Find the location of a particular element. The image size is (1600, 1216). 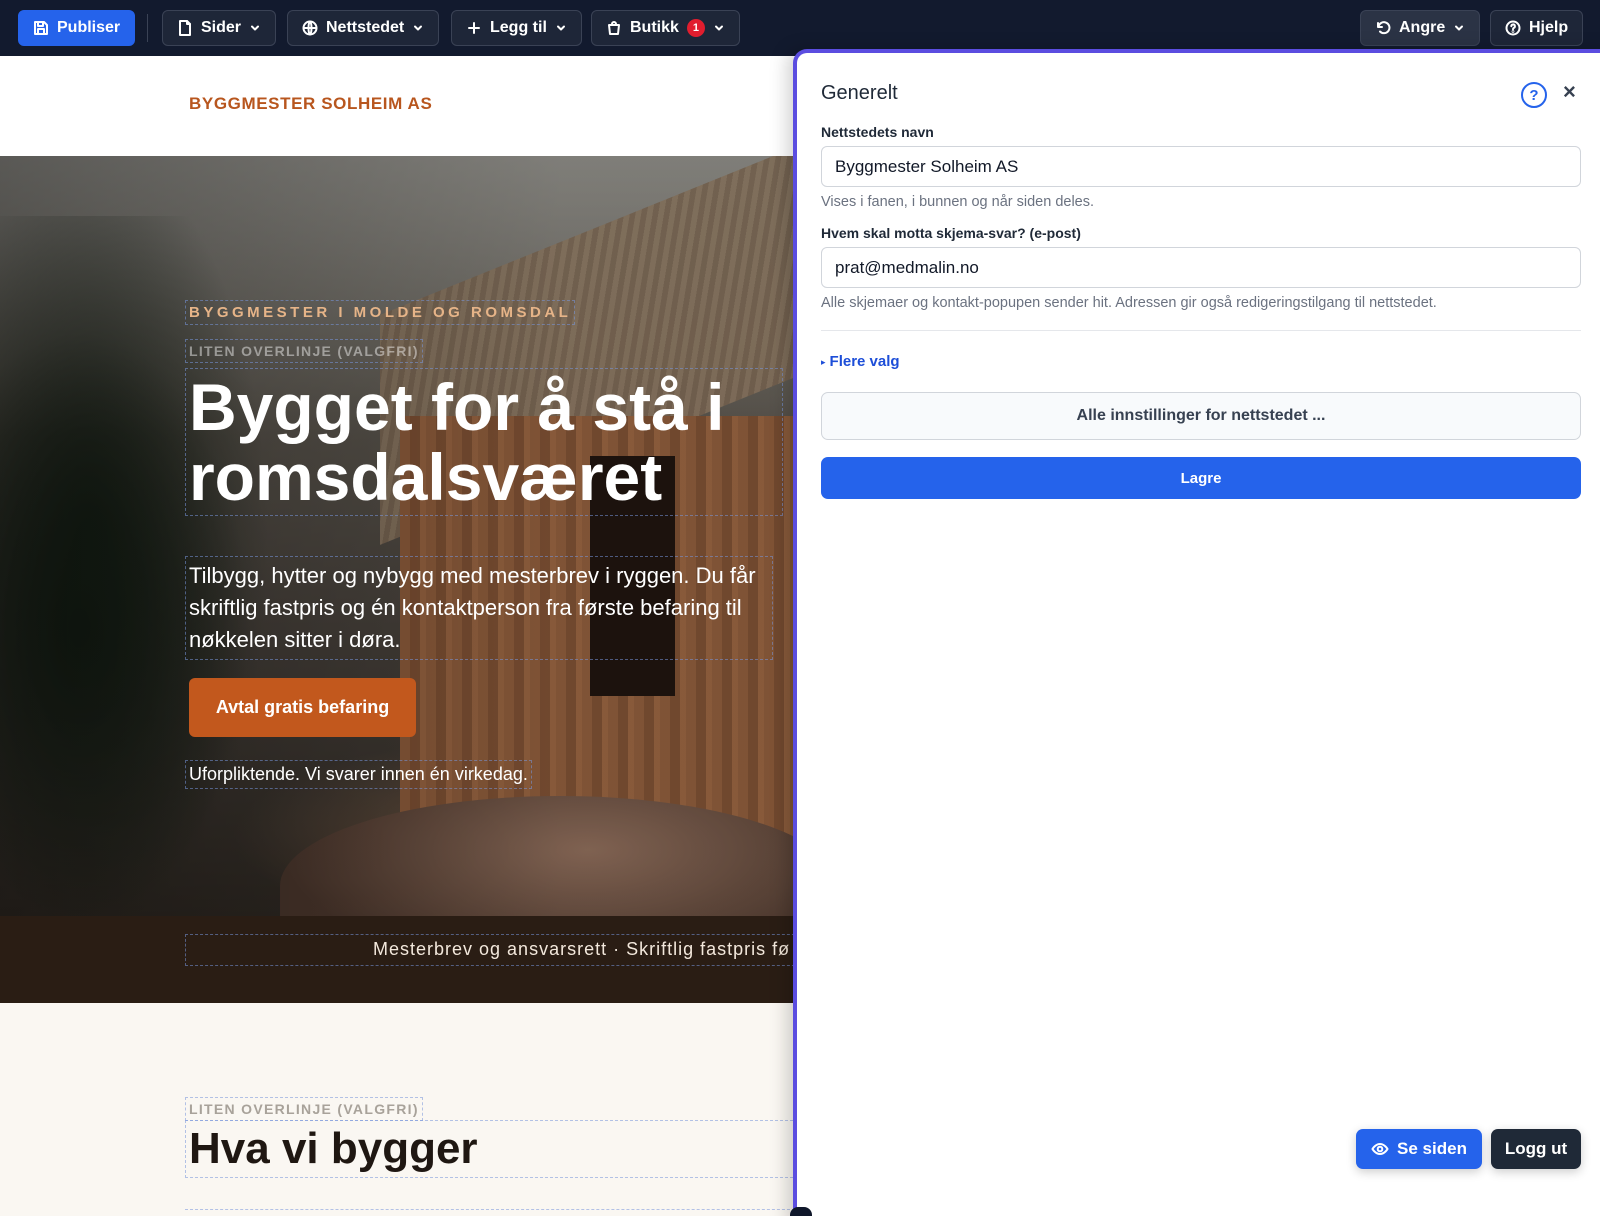

view-site-button: Se siden is located at coordinates (1419, 1149).